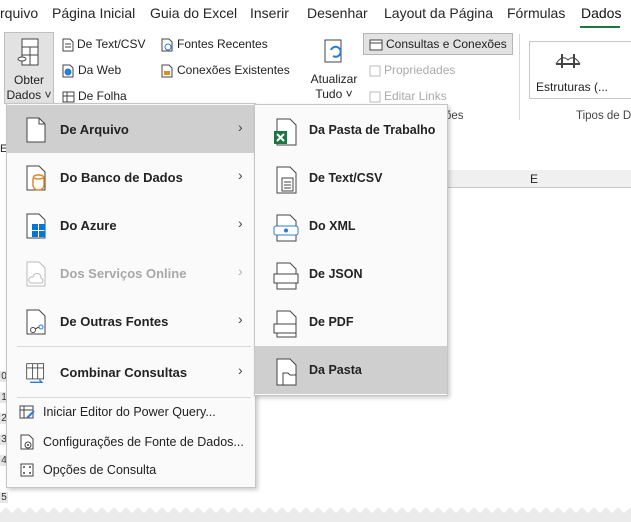 The height and width of the screenshot is (522, 631). Describe the element at coordinates (167, 45) in the screenshot. I see `recent-sources-icon` at that location.